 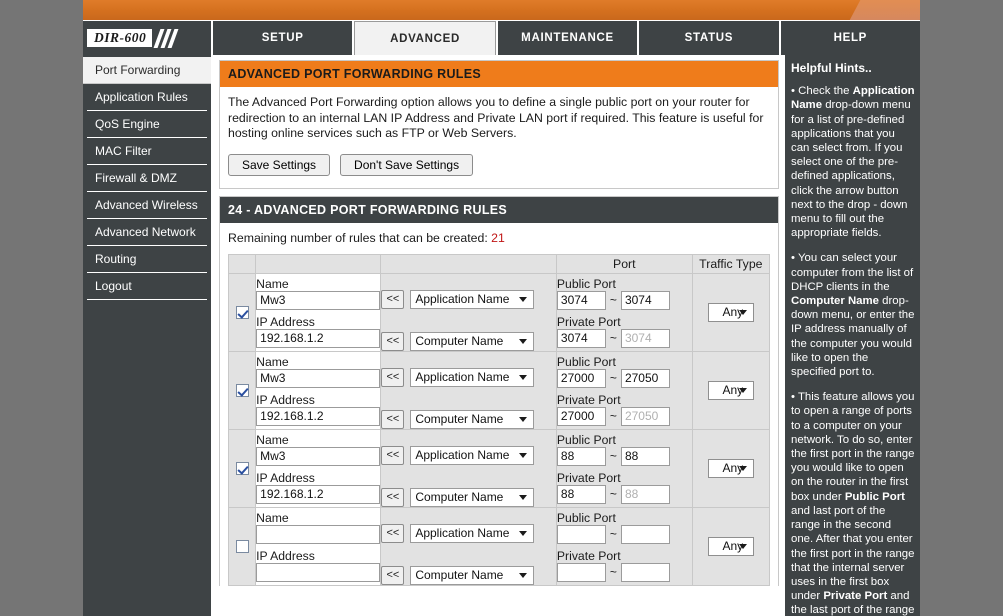 What do you see at coordinates (499, 263) in the screenshot?
I see `table-header-row: Port Traffic Type` at bounding box center [499, 263].